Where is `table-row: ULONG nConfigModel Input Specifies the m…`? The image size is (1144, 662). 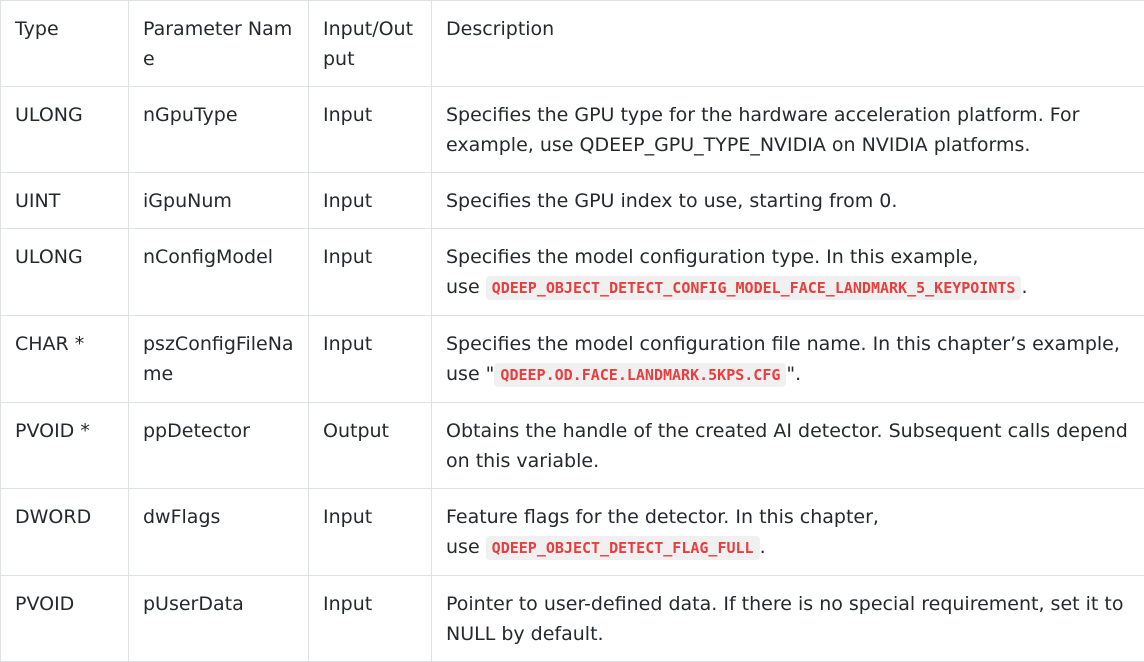 table-row: ULONG nConfigModel Input Specifies the m… is located at coordinates (572, 272).